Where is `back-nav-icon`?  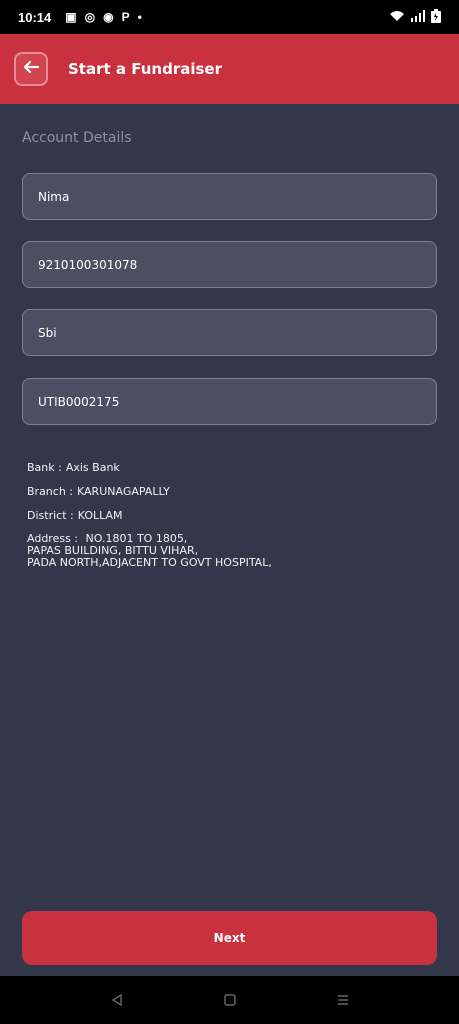 back-nav-icon is located at coordinates (117, 1000).